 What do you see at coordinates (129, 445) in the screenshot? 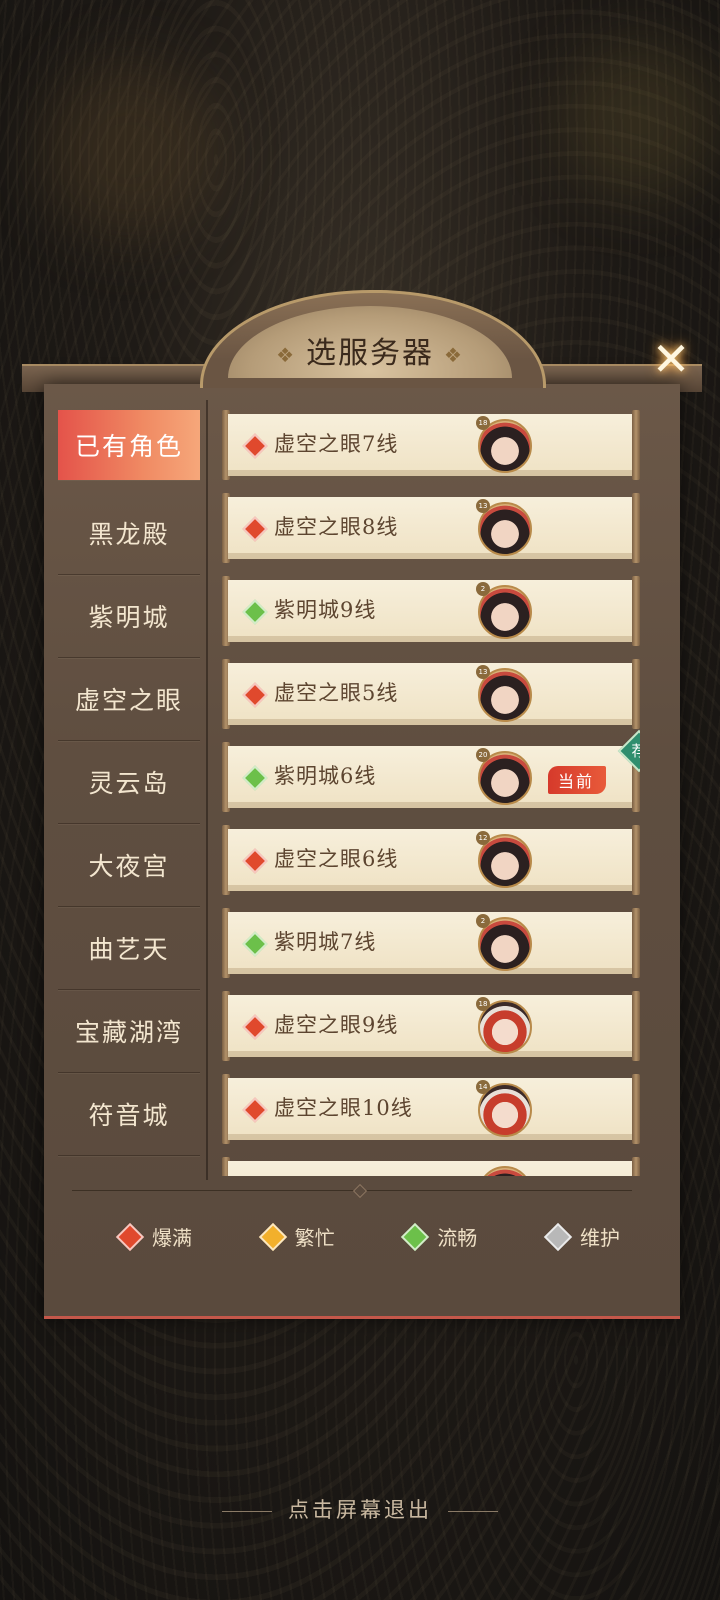
I see `sidebar-item-existing-roles: 已有角色` at bounding box center [129, 445].